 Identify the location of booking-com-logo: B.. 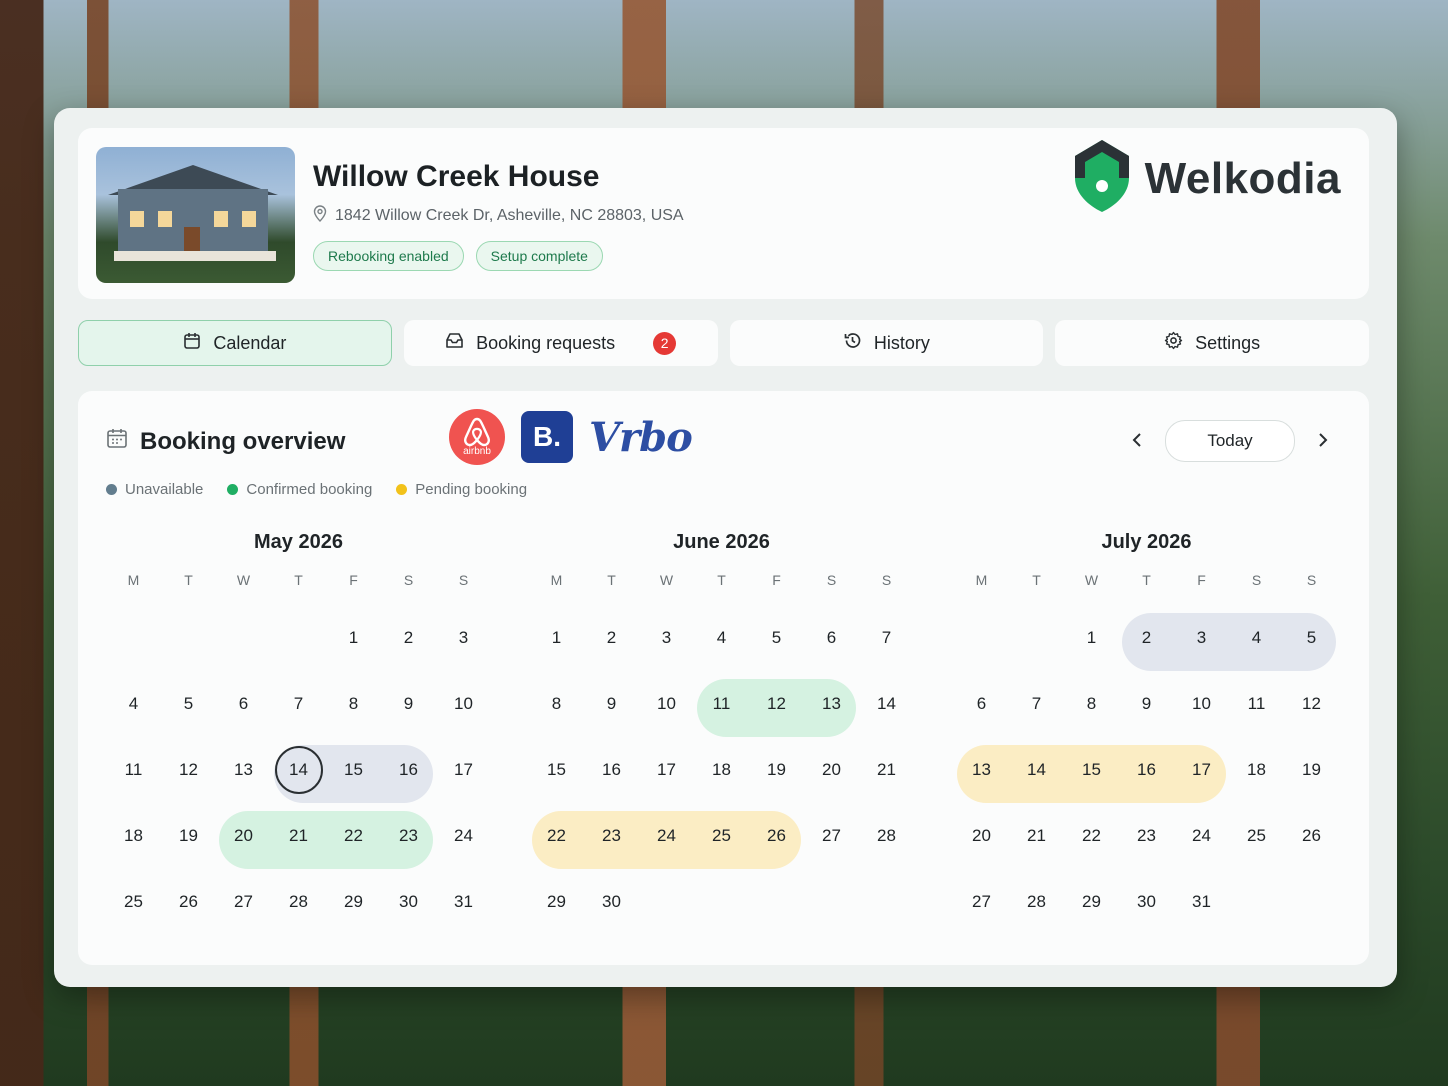
(547, 437).